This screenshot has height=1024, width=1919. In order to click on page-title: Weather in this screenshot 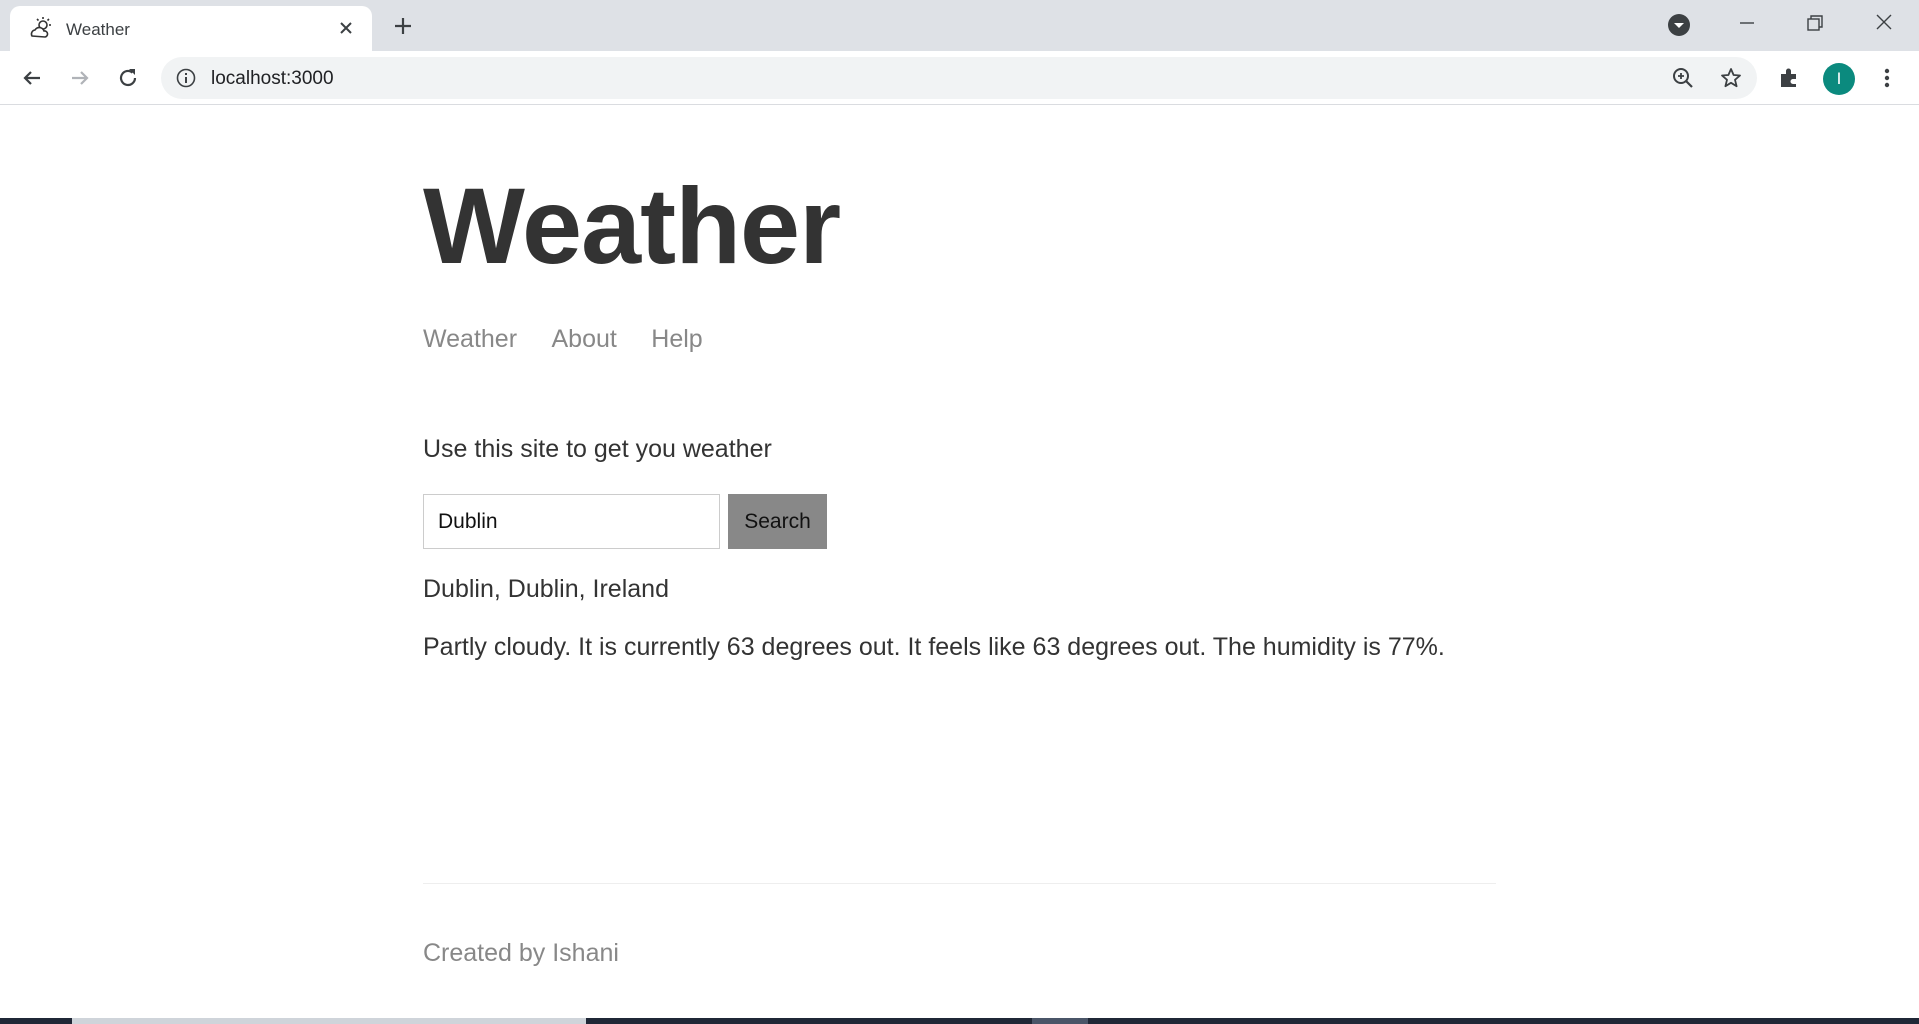, I will do `click(632, 225)`.